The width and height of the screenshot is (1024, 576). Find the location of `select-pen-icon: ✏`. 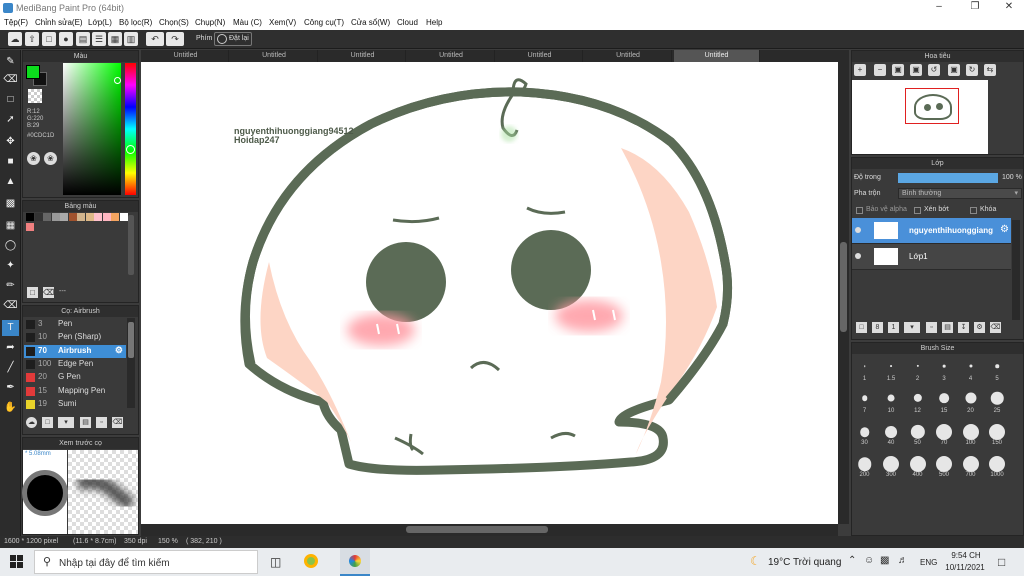

select-pen-icon: ✏ is located at coordinates (10, 286).